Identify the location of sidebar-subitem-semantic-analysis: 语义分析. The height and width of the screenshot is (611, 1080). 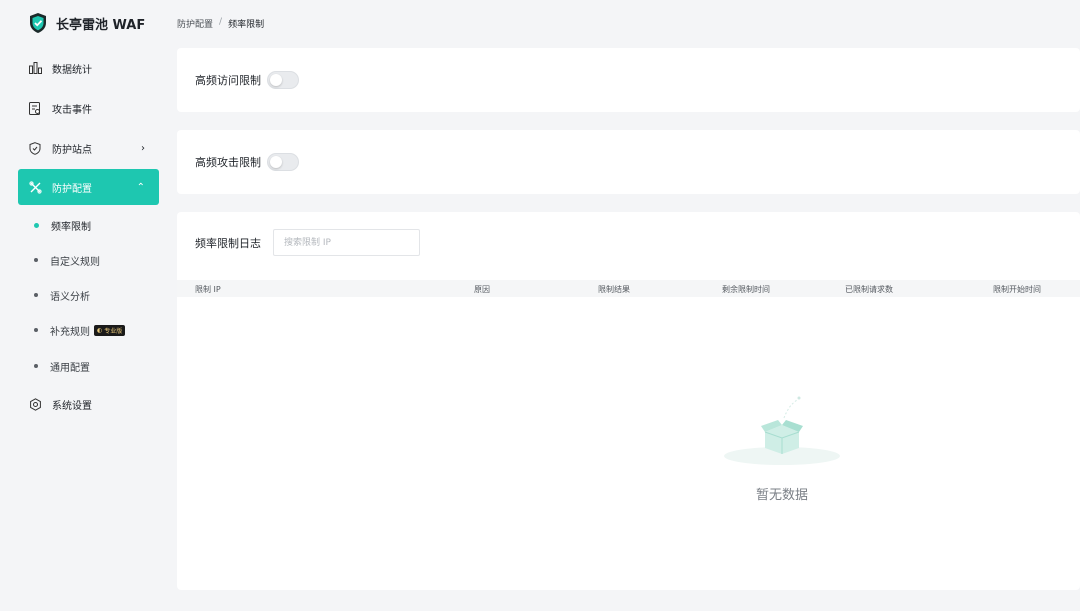
(88, 295).